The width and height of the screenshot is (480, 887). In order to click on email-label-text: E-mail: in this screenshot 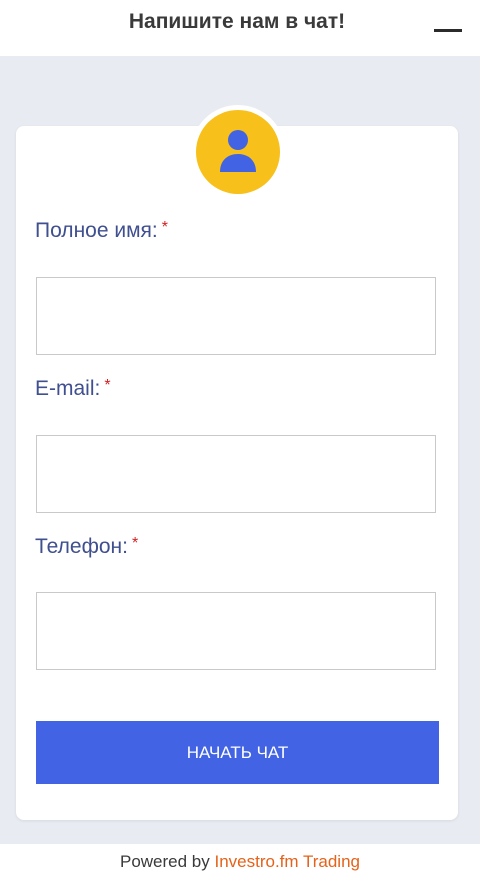, I will do `click(68, 388)`.